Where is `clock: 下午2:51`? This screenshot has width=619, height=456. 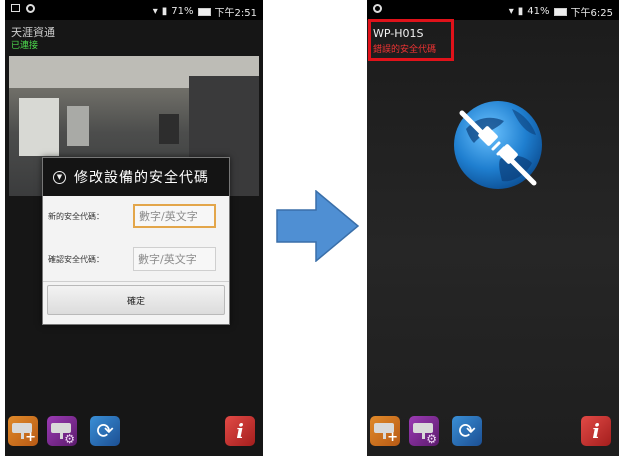
clock: 下午2:51 is located at coordinates (235, 13).